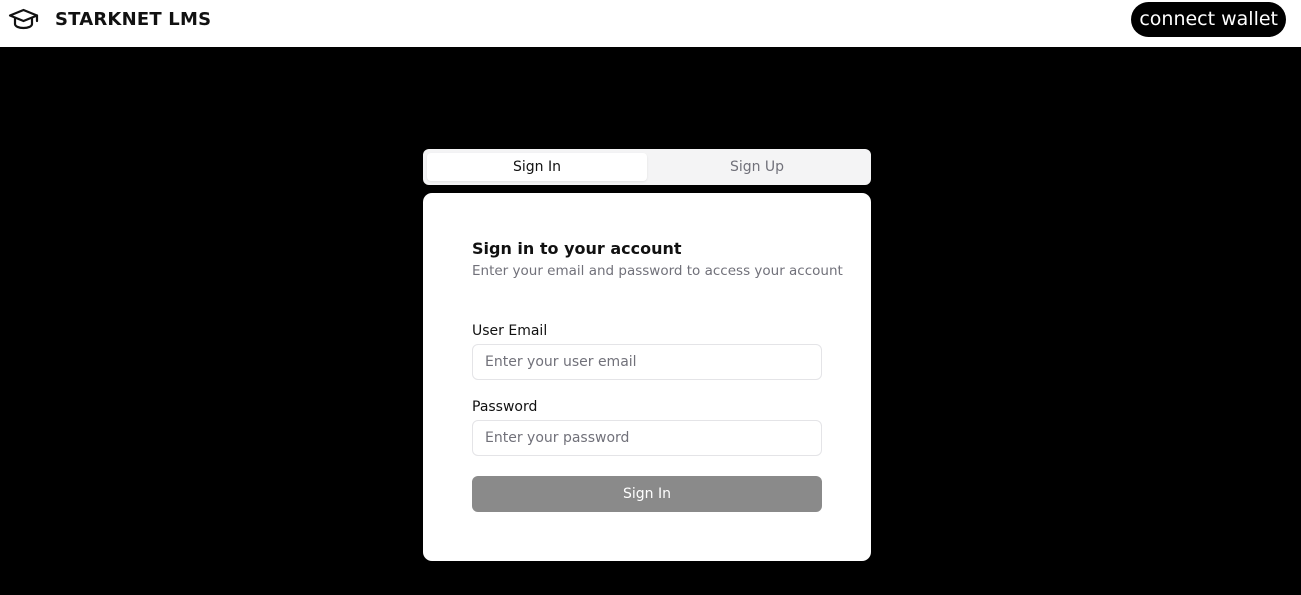  I want to click on password-label: Password, so click(505, 407).